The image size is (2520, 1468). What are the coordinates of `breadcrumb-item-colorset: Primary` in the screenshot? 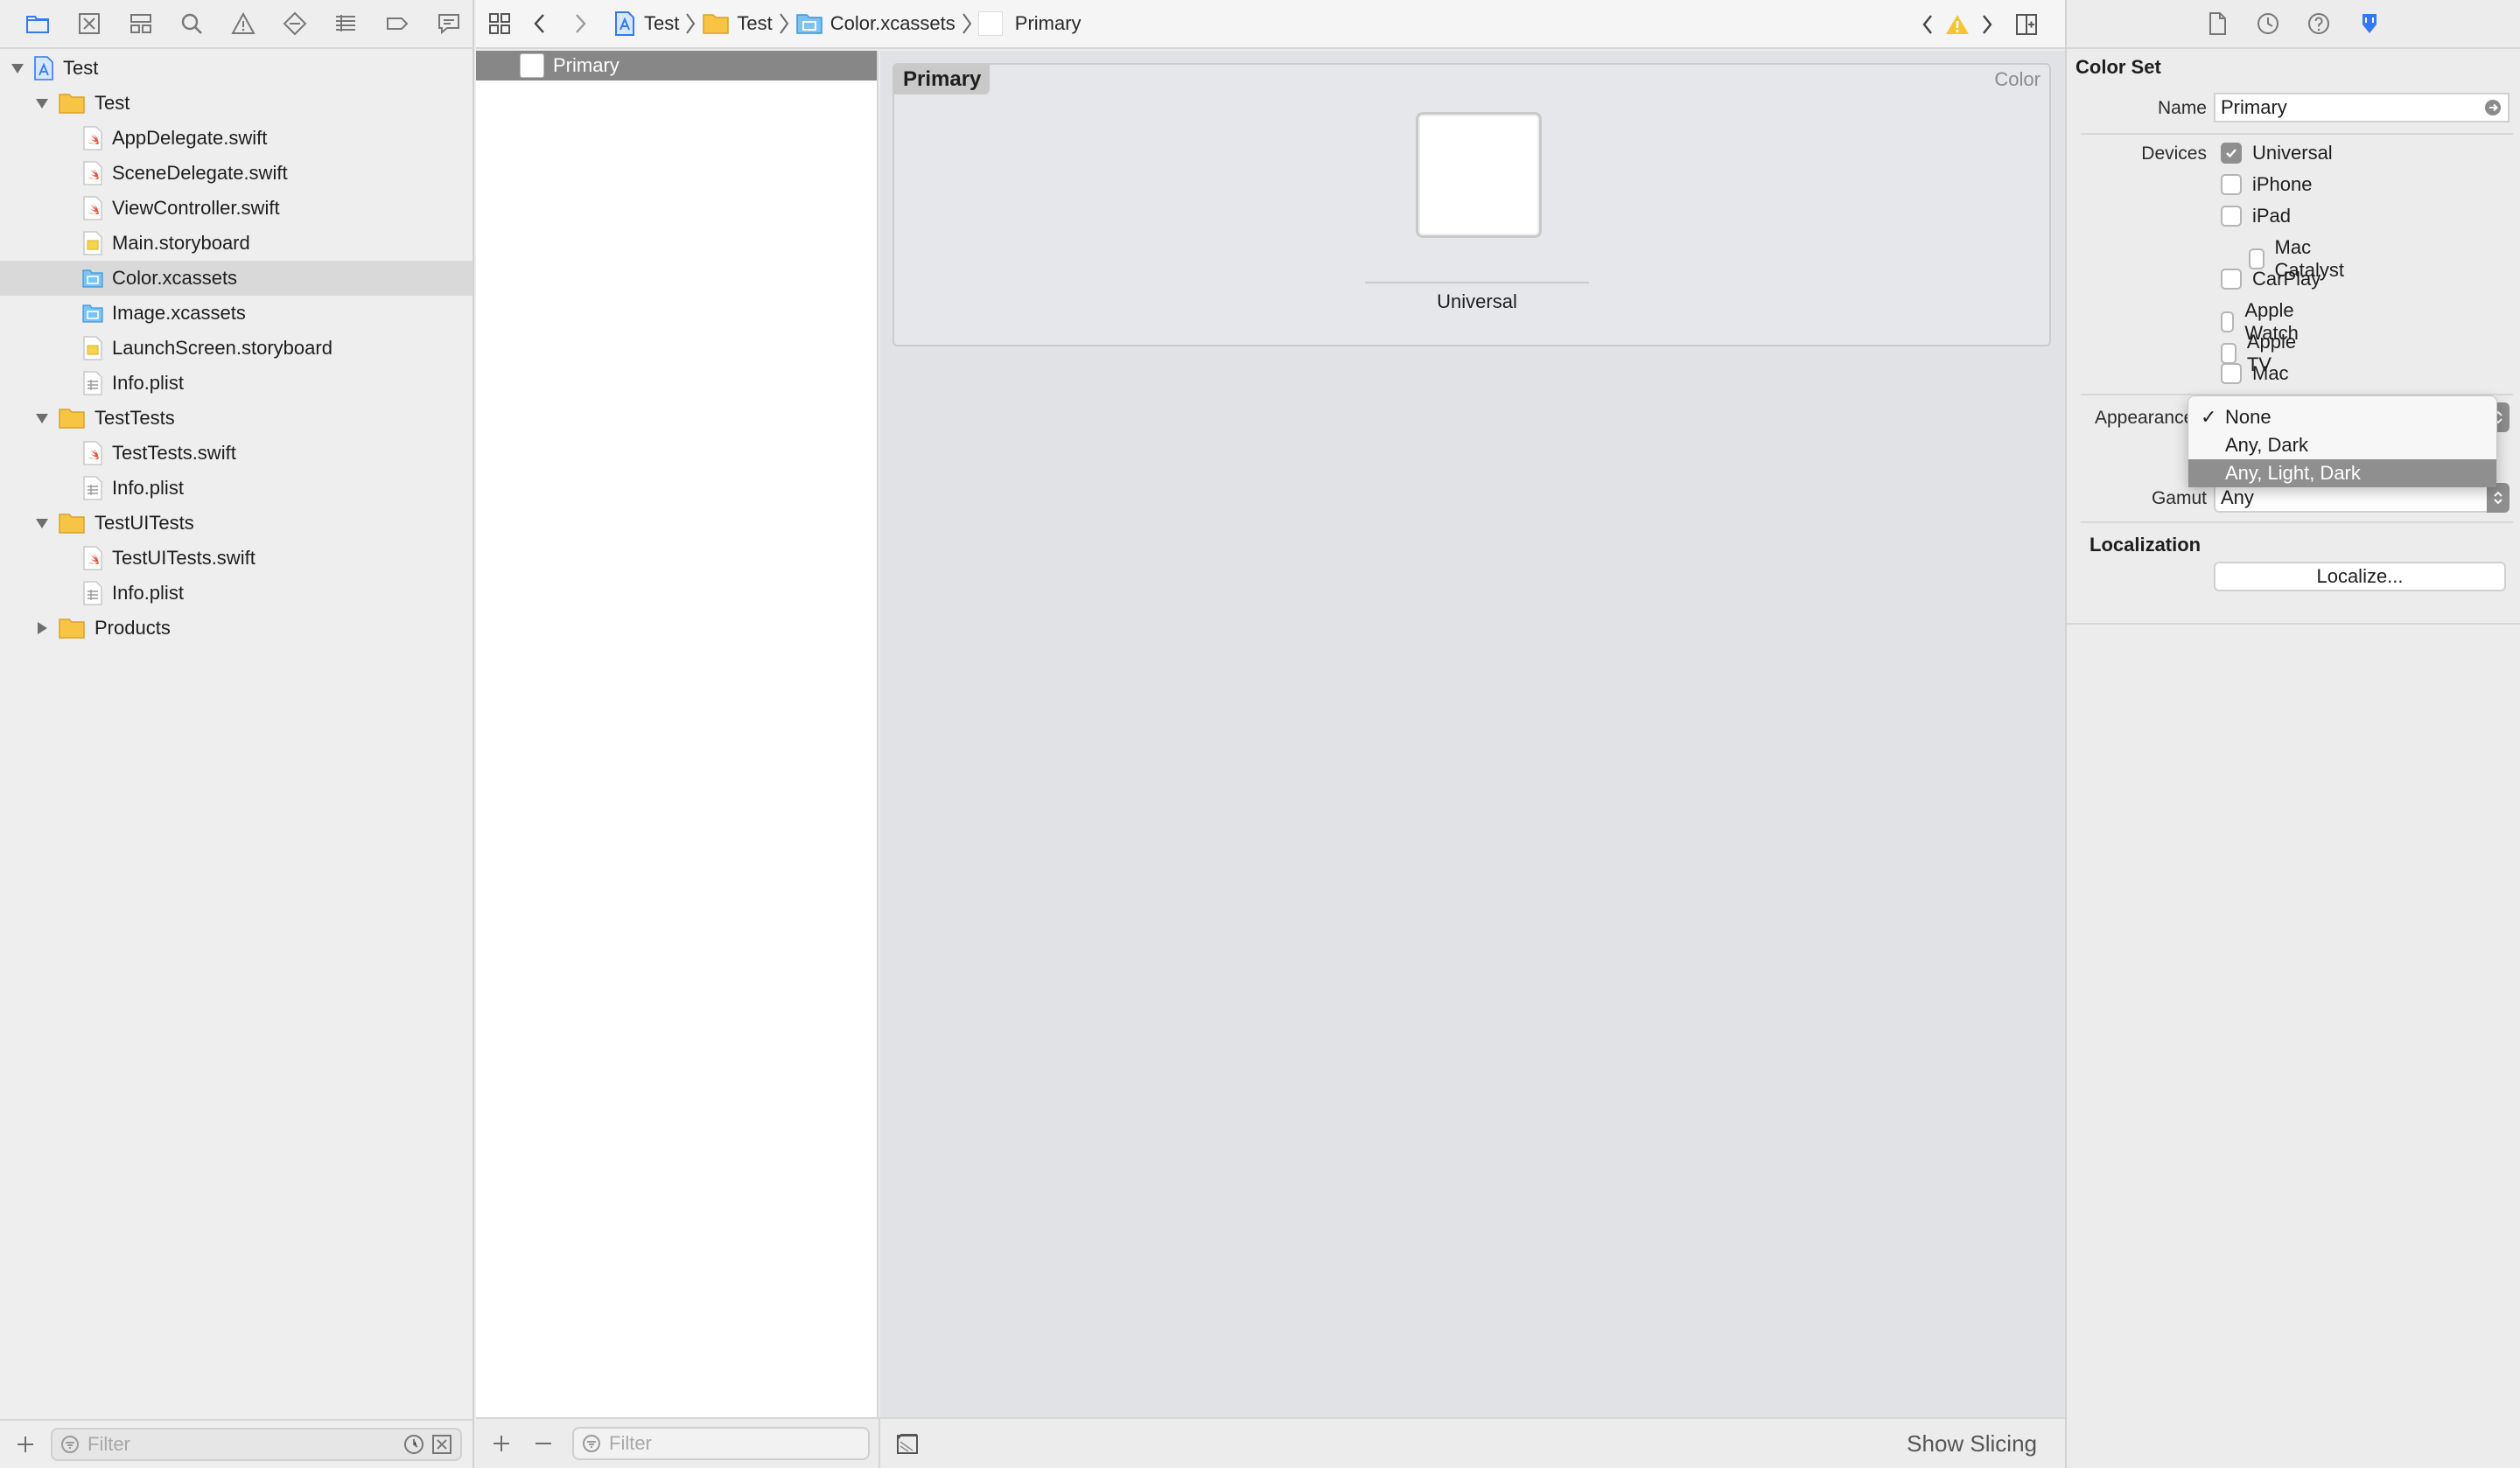 It's located at (1029, 23).